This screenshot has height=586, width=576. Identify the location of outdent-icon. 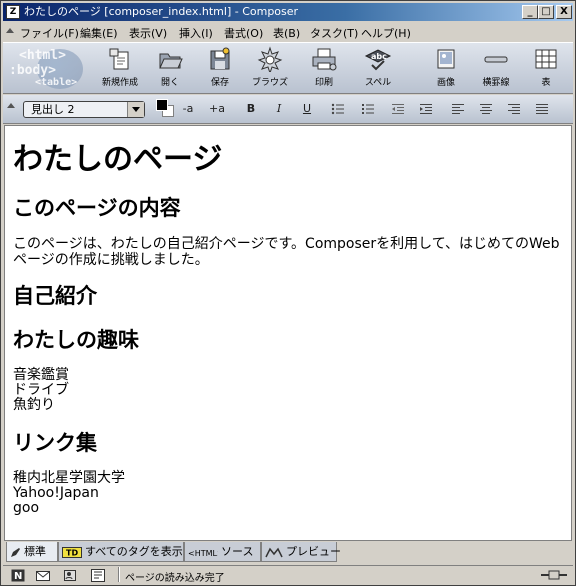
(398, 109).